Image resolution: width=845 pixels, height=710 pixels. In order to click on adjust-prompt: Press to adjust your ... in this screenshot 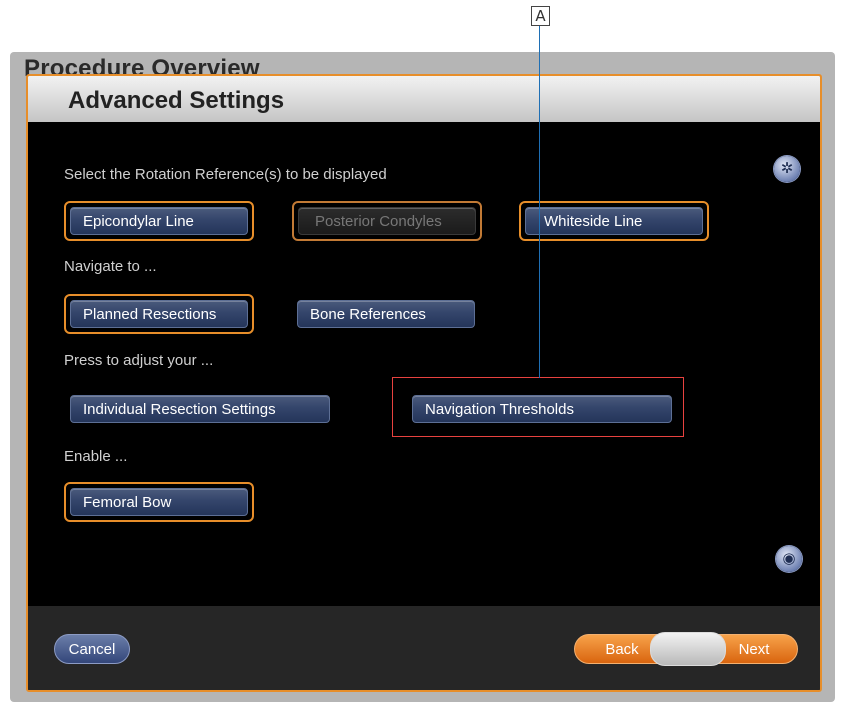, I will do `click(139, 360)`.